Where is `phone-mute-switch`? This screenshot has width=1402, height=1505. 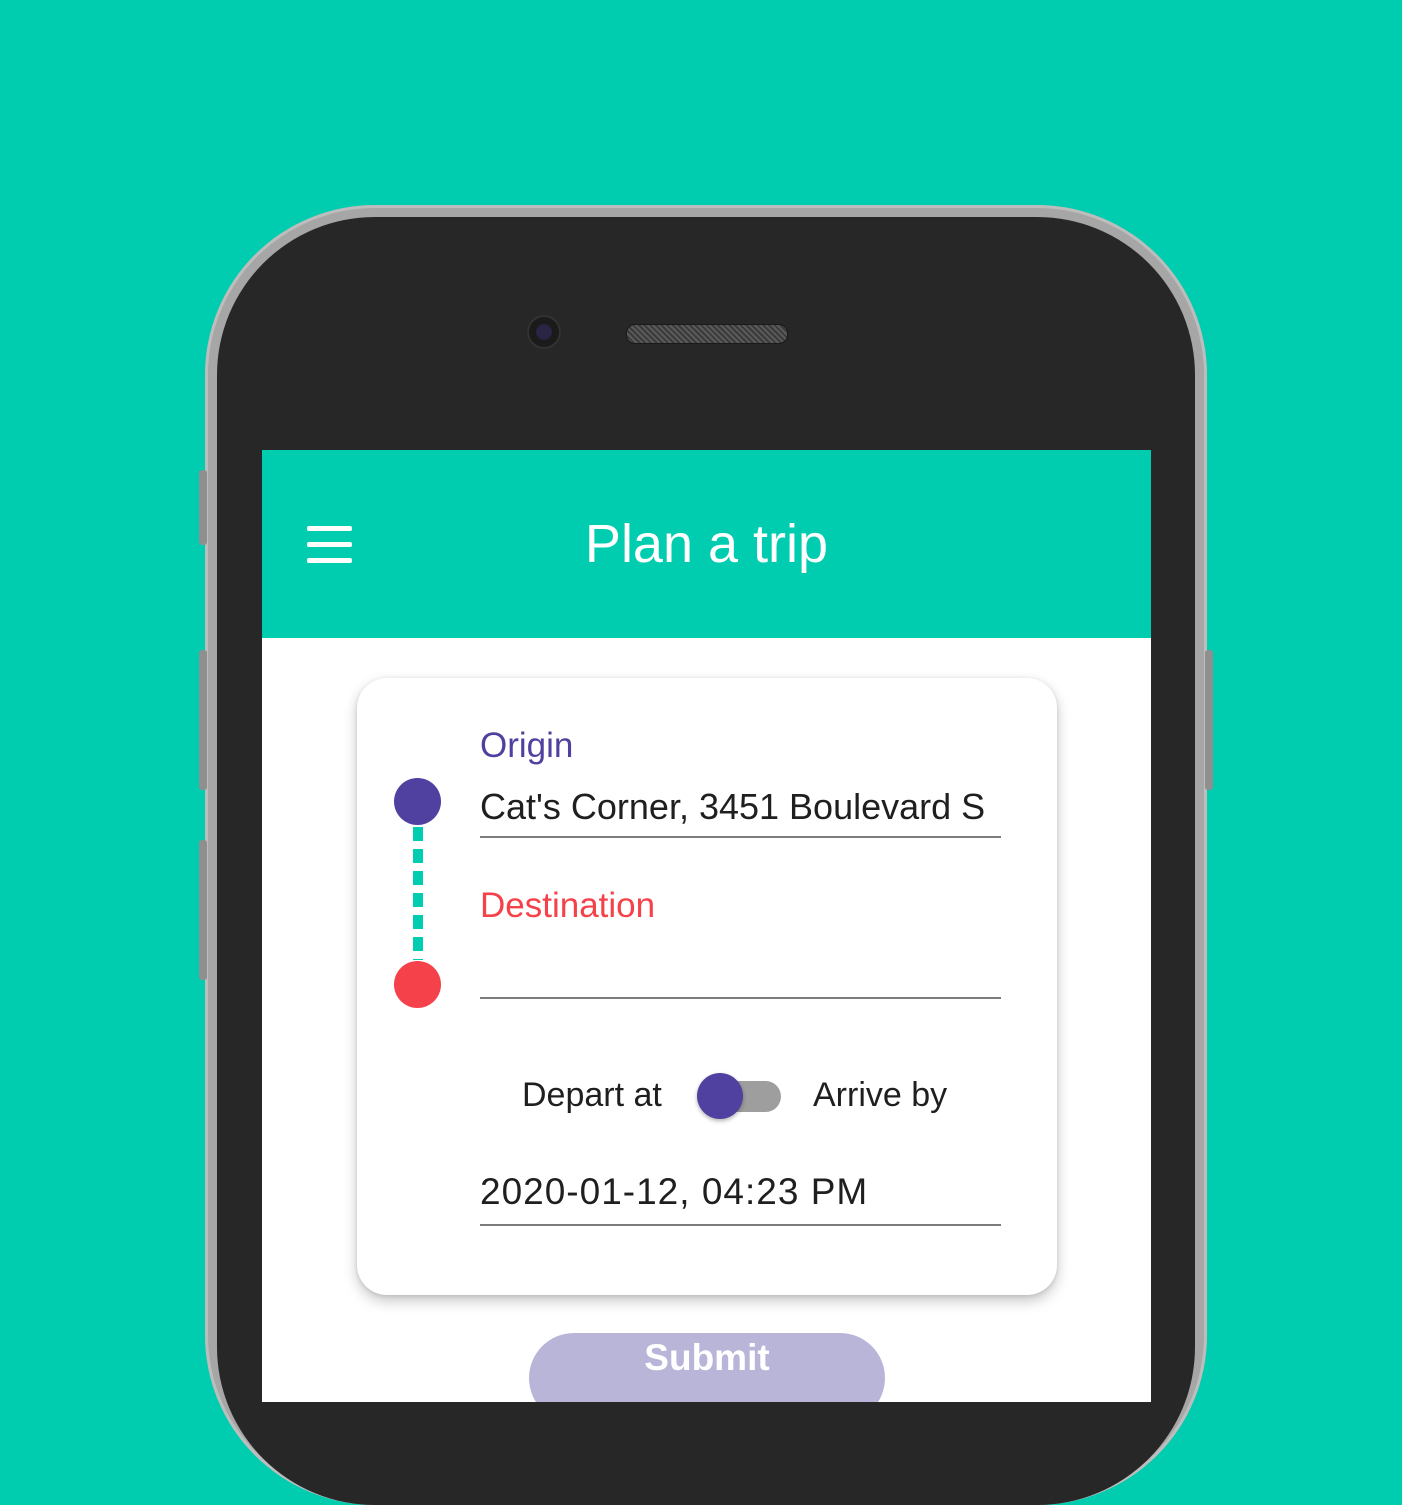 phone-mute-switch is located at coordinates (203, 507).